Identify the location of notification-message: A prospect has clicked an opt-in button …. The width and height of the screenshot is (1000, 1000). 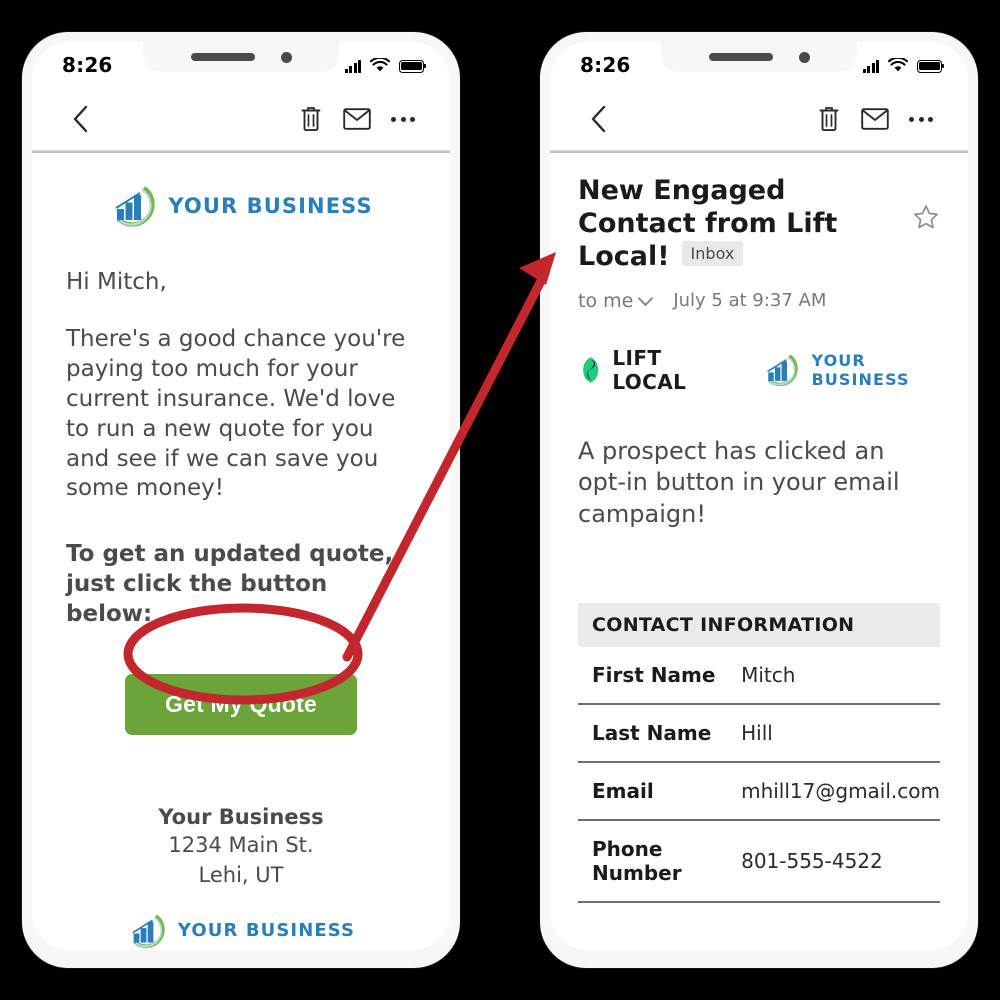
(739, 482).